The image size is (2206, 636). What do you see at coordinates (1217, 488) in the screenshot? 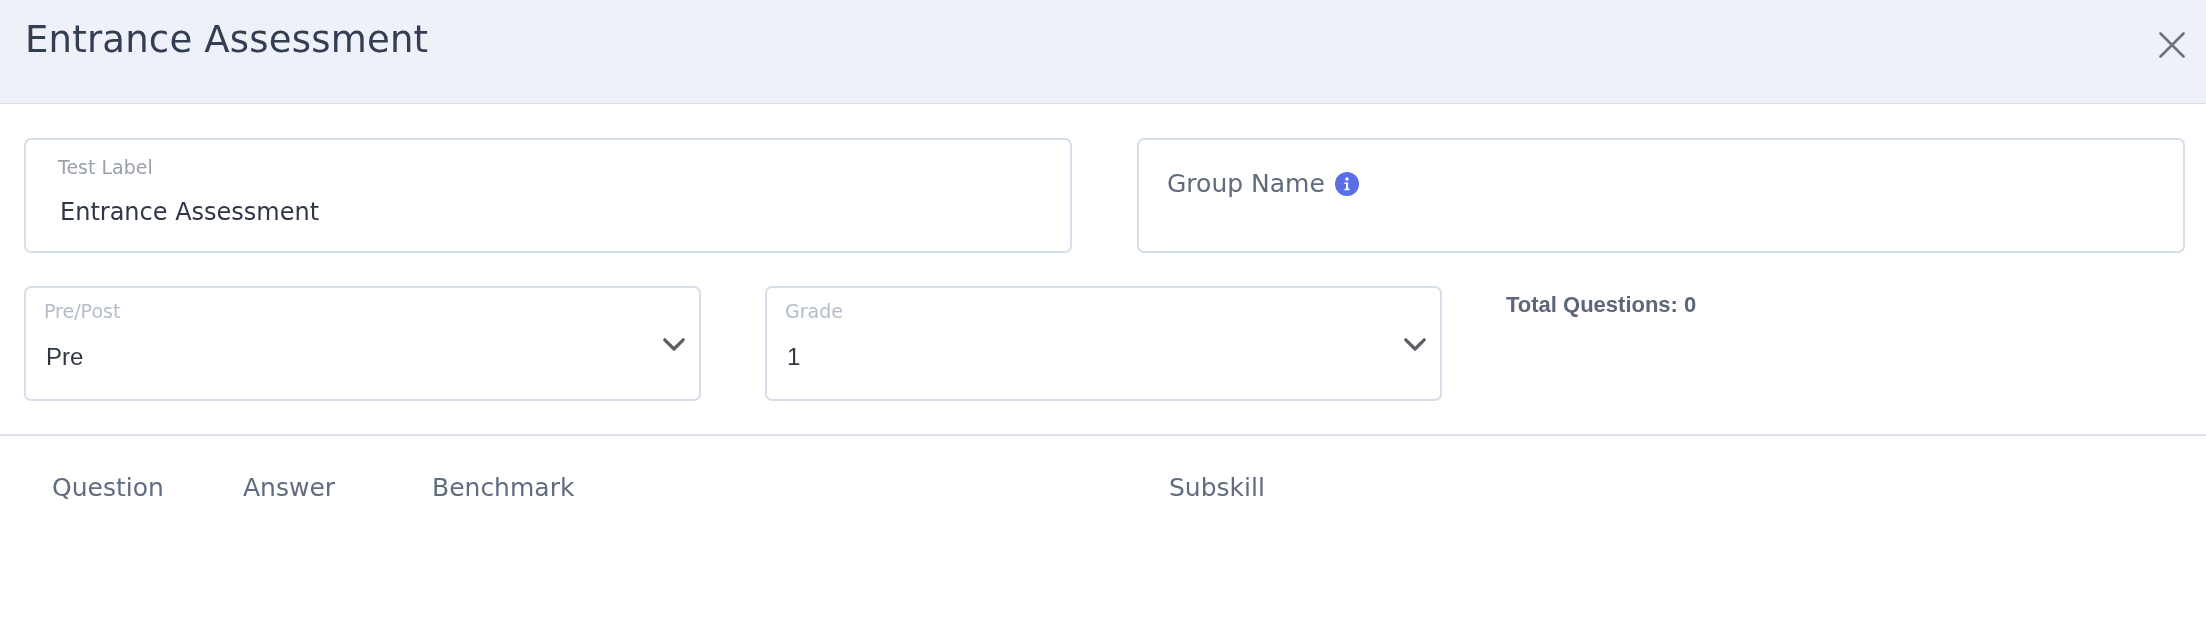
I see `column-header: Subskill` at bounding box center [1217, 488].